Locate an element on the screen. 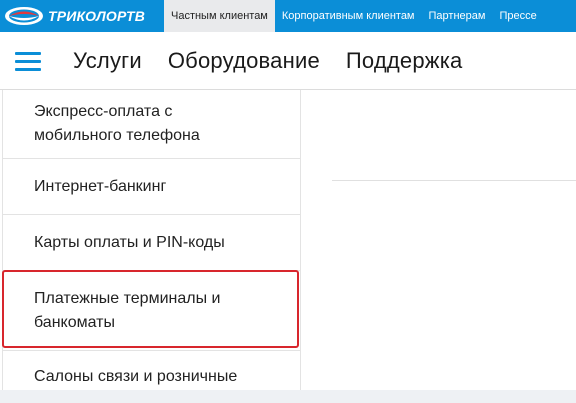  top-nav-press: Прессе is located at coordinates (517, 16).